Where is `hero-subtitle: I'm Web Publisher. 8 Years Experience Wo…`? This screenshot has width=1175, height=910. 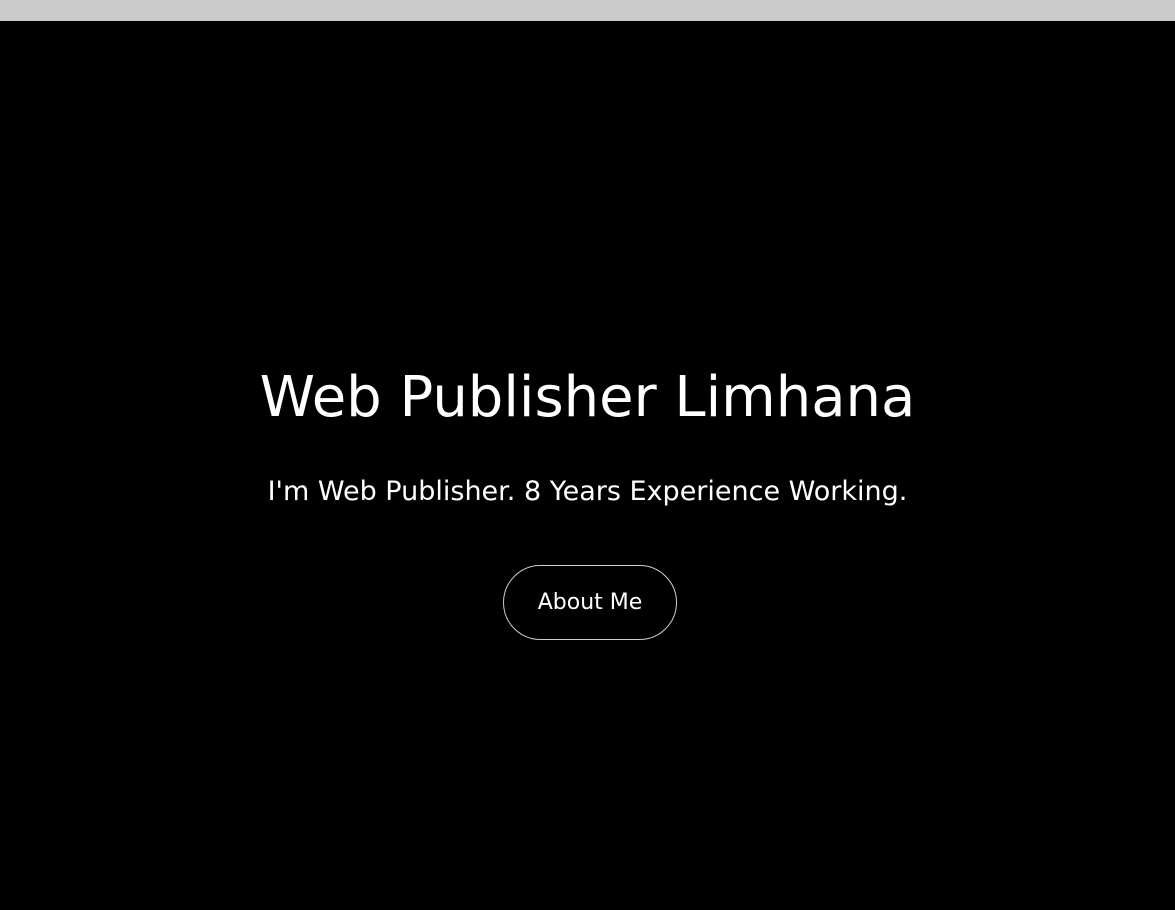 hero-subtitle: I'm Web Publisher. 8 Years Experience Wo… is located at coordinates (587, 491).